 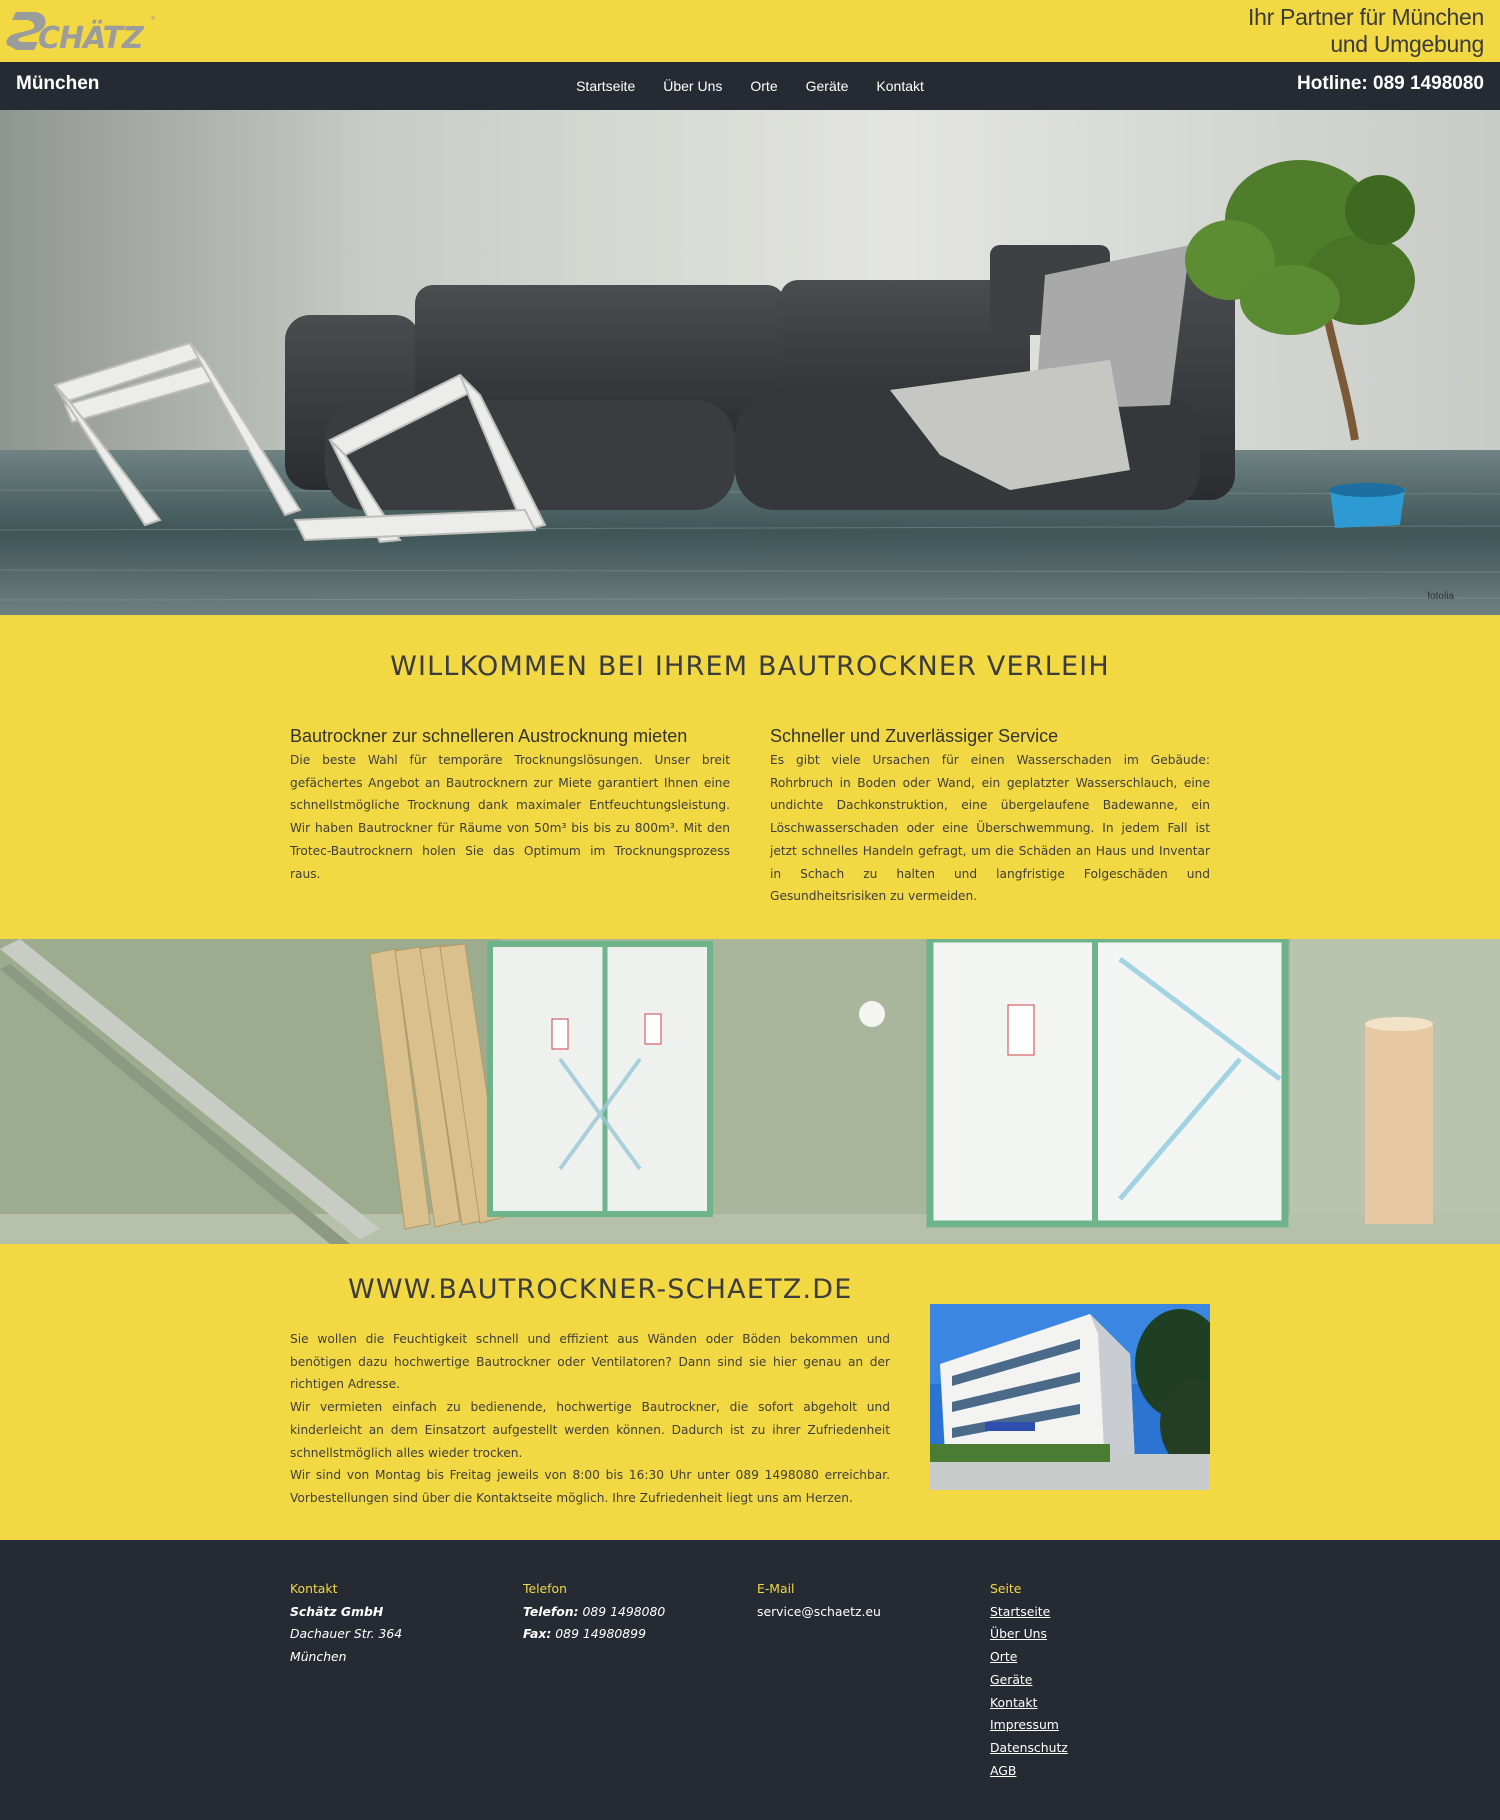 What do you see at coordinates (1366, 17) in the screenshot?
I see `tagline-line-1: Ihr Partner für München` at bounding box center [1366, 17].